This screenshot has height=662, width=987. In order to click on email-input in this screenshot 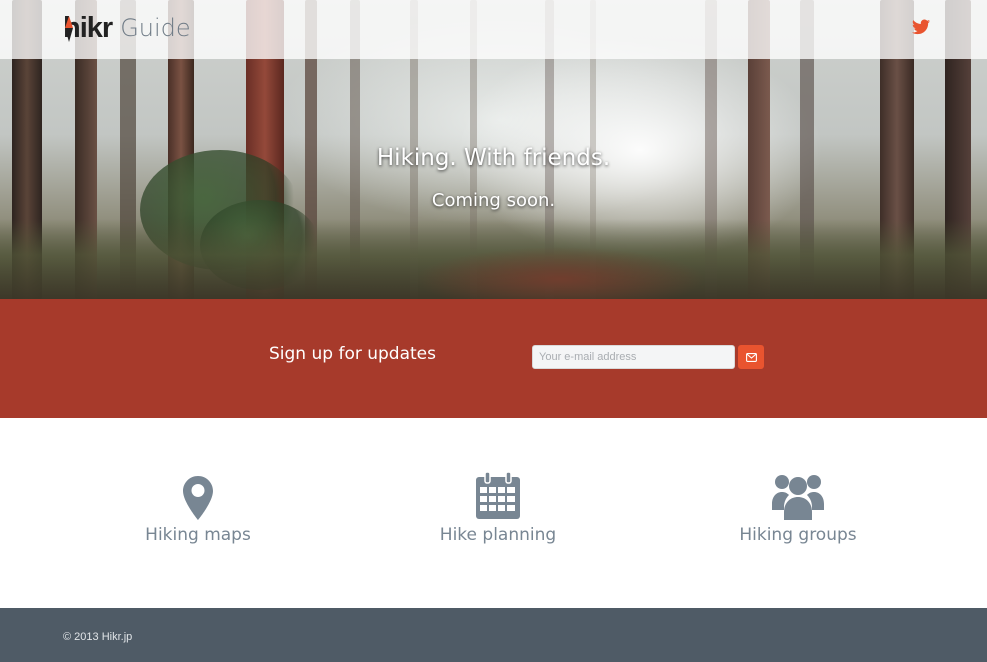, I will do `click(633, 357)`.